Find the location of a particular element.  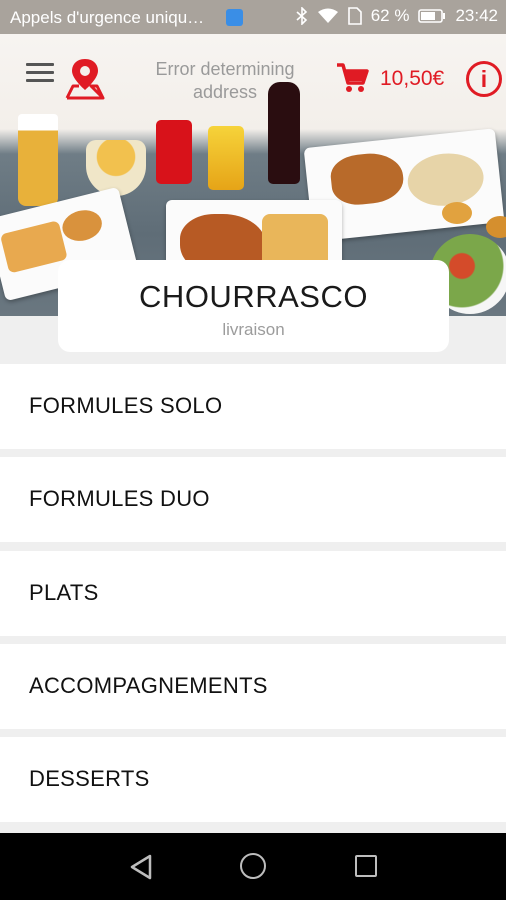

navigation-bar is located at coordinates (253, 866).